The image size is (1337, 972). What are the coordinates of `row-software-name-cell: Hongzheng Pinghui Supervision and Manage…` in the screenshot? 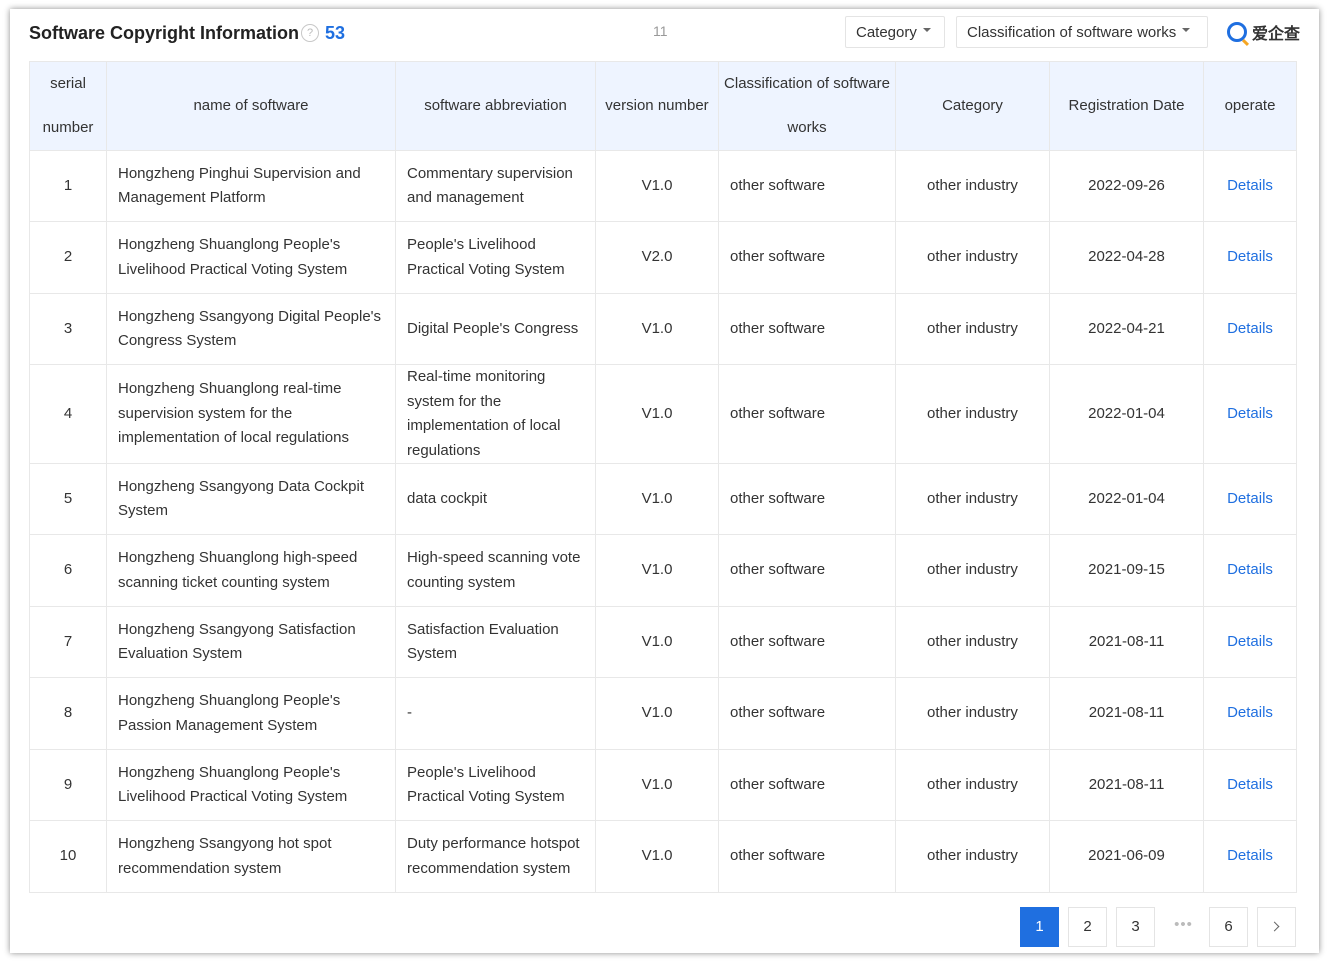 It's located at (251, 186).